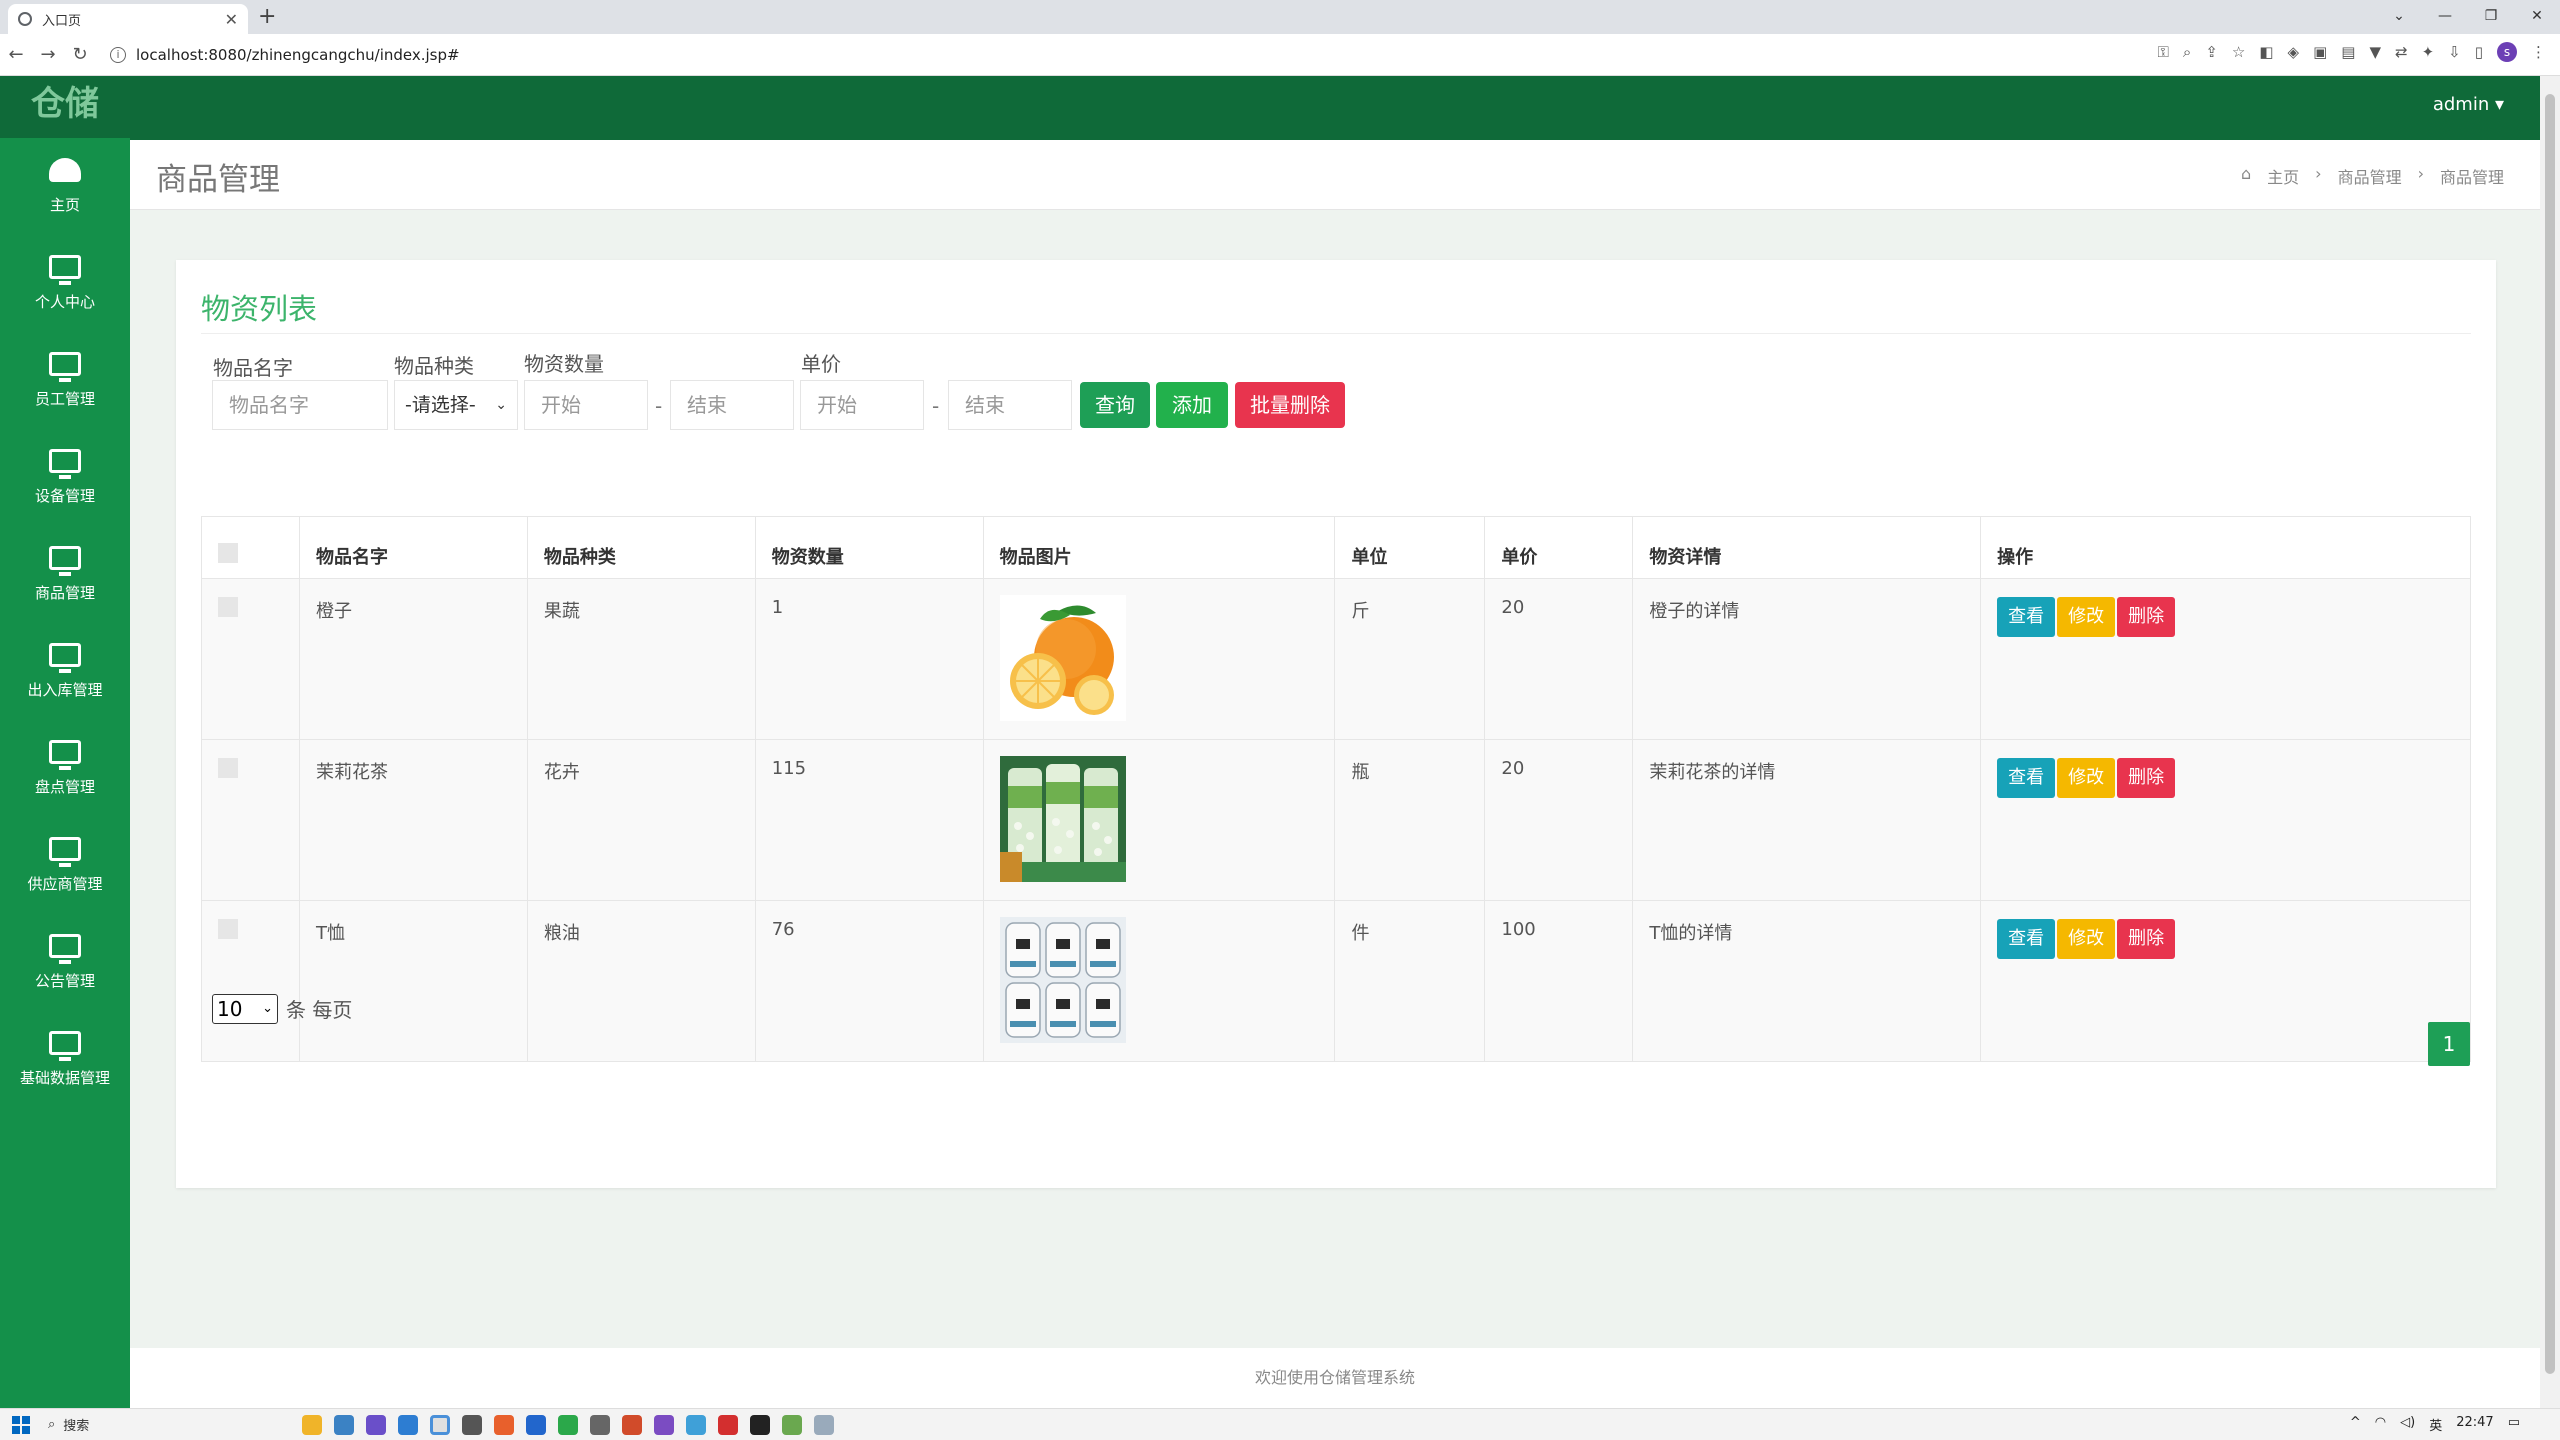 The width and height of the screenshot is (2560, 1440). I want to click on browser-tab: 入口页 ✕, so click(128, 19).